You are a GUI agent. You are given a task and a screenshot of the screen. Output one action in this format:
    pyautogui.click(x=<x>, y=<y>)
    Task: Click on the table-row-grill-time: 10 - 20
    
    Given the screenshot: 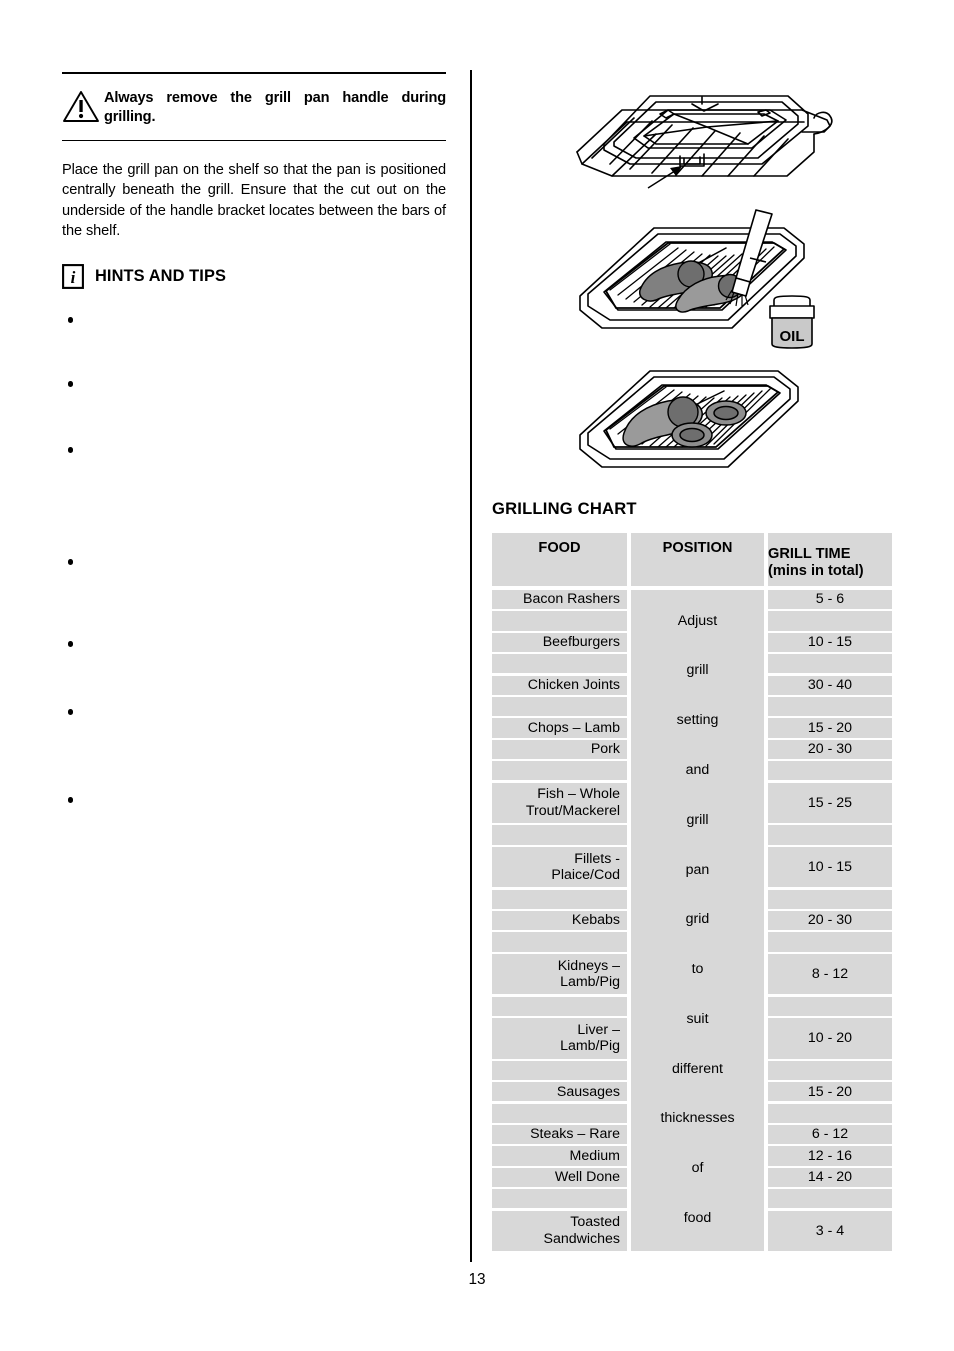 What is the action you would take?
    pyautogui.click(x=830, y=1038)
    